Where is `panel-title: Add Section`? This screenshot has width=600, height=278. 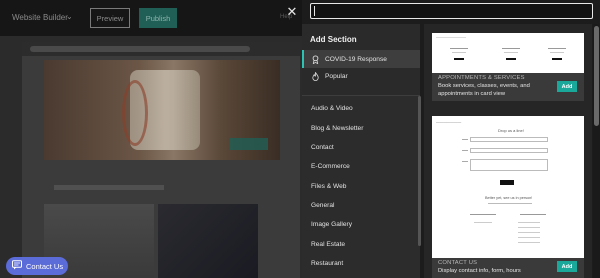 panel-title: Add Section is located at coordinates (333, 39).